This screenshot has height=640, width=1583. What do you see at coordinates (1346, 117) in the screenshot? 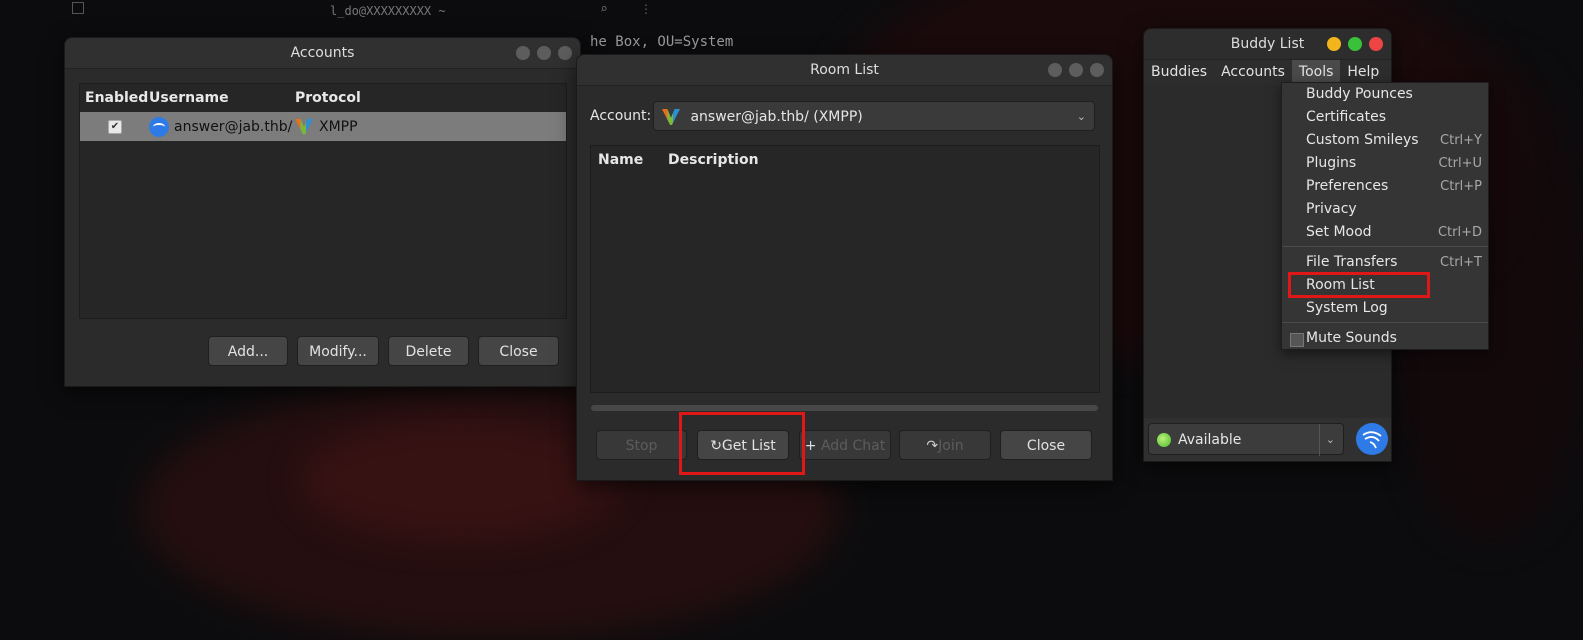
I see `menu-item-label: Certificates` at bounding box center [1346, 117].